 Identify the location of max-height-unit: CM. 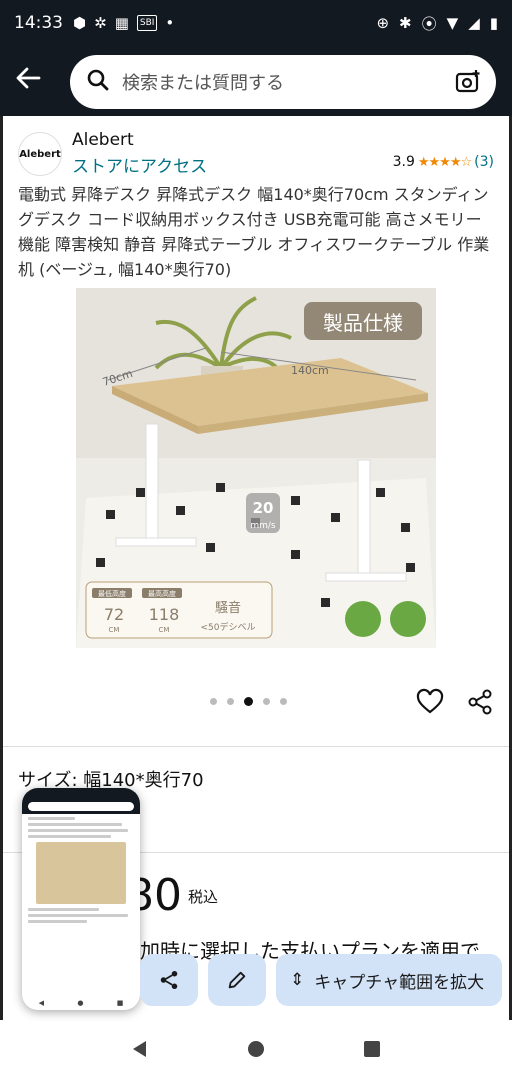
(164, 630).